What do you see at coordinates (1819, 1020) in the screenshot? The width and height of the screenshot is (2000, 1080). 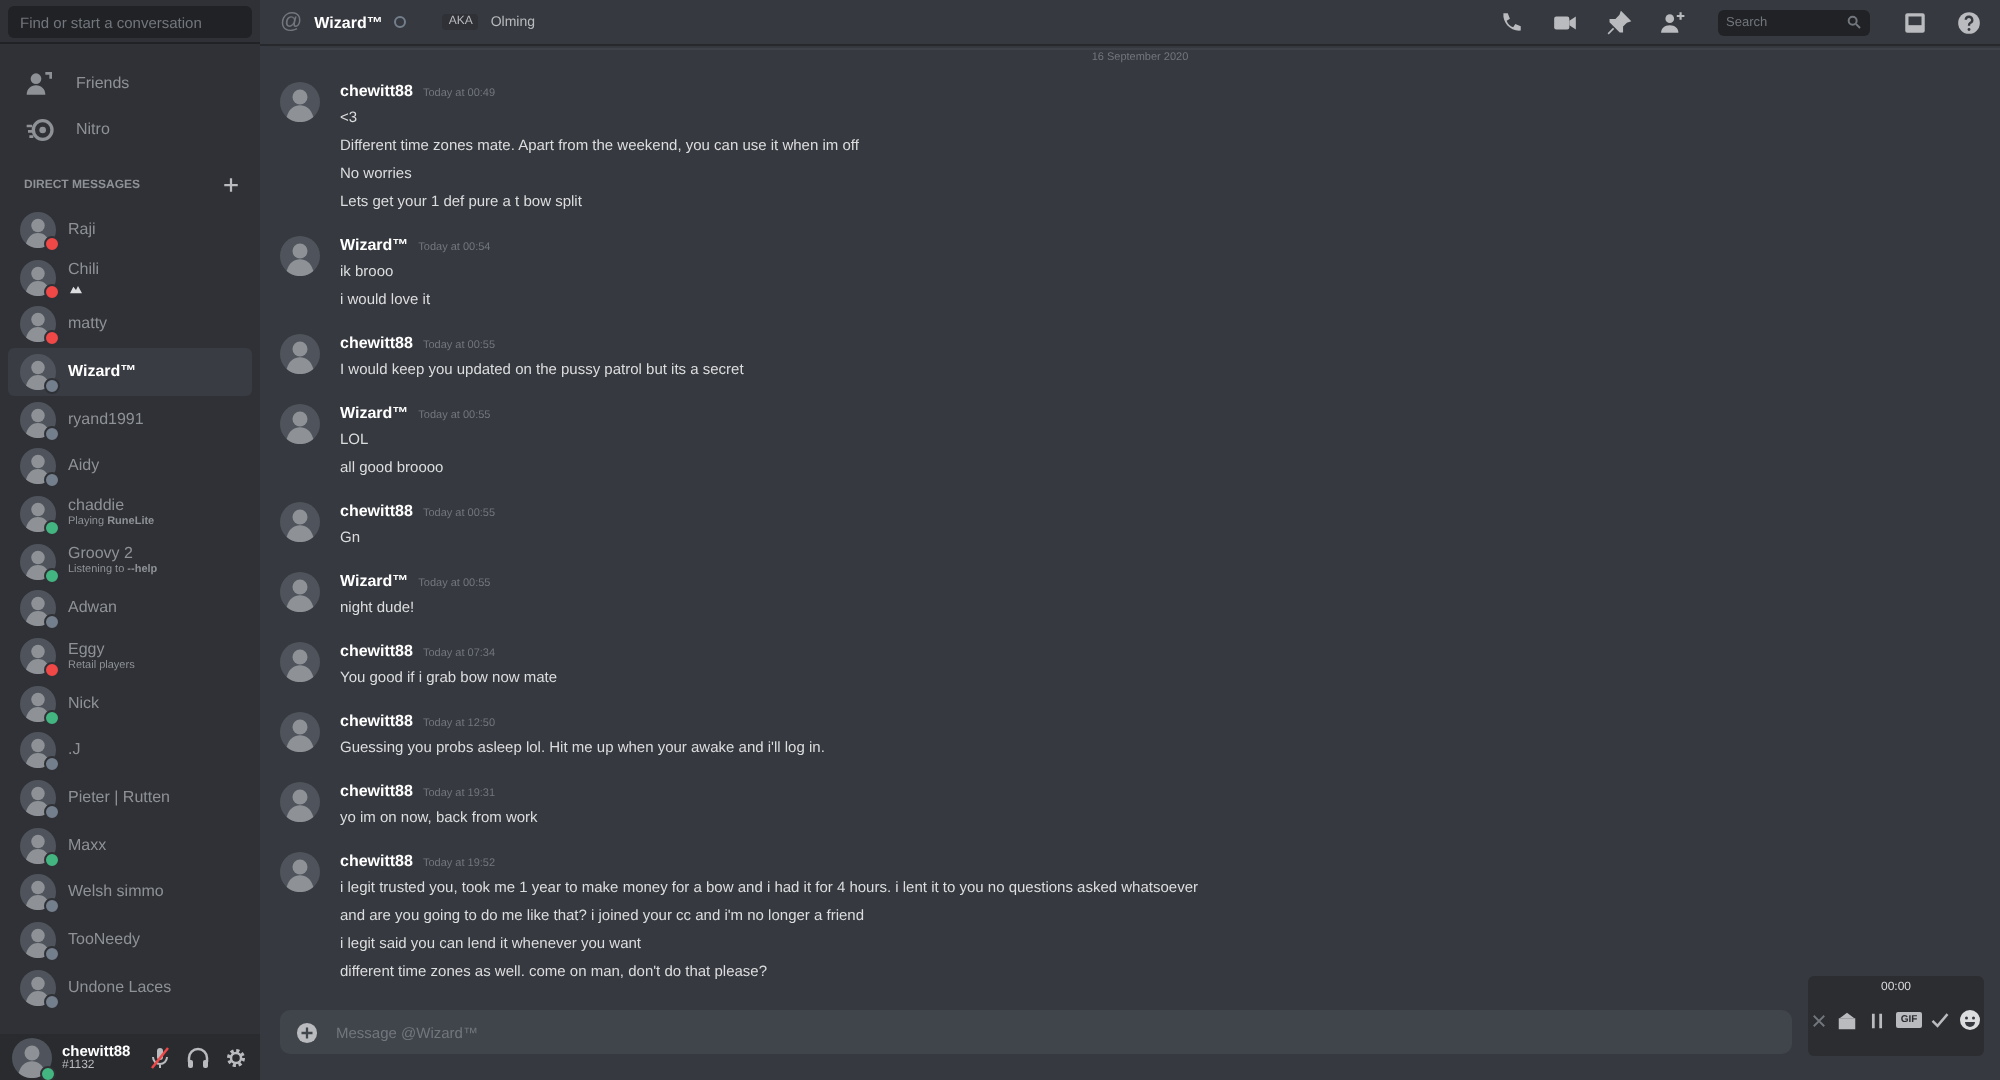 I see `close-icon` at bounding box center [1819, 1020].